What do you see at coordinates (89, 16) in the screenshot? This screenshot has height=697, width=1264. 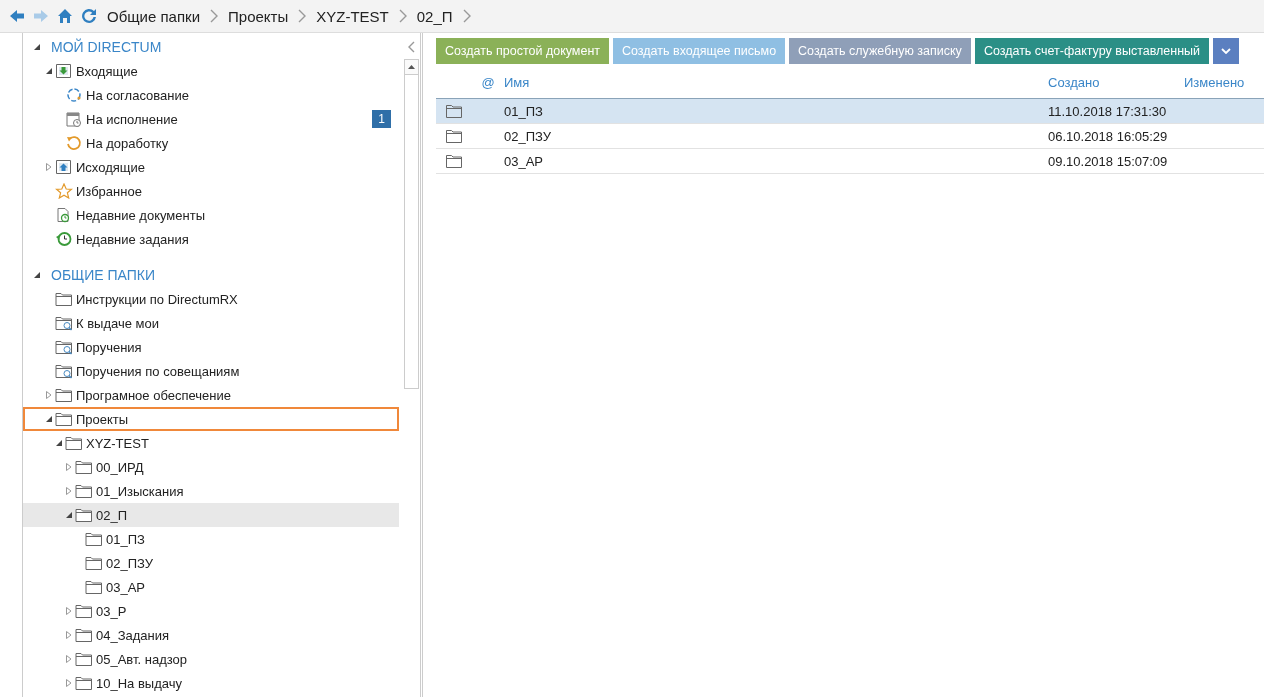 I see `refresh-icon` at bounding box center [89, 16].